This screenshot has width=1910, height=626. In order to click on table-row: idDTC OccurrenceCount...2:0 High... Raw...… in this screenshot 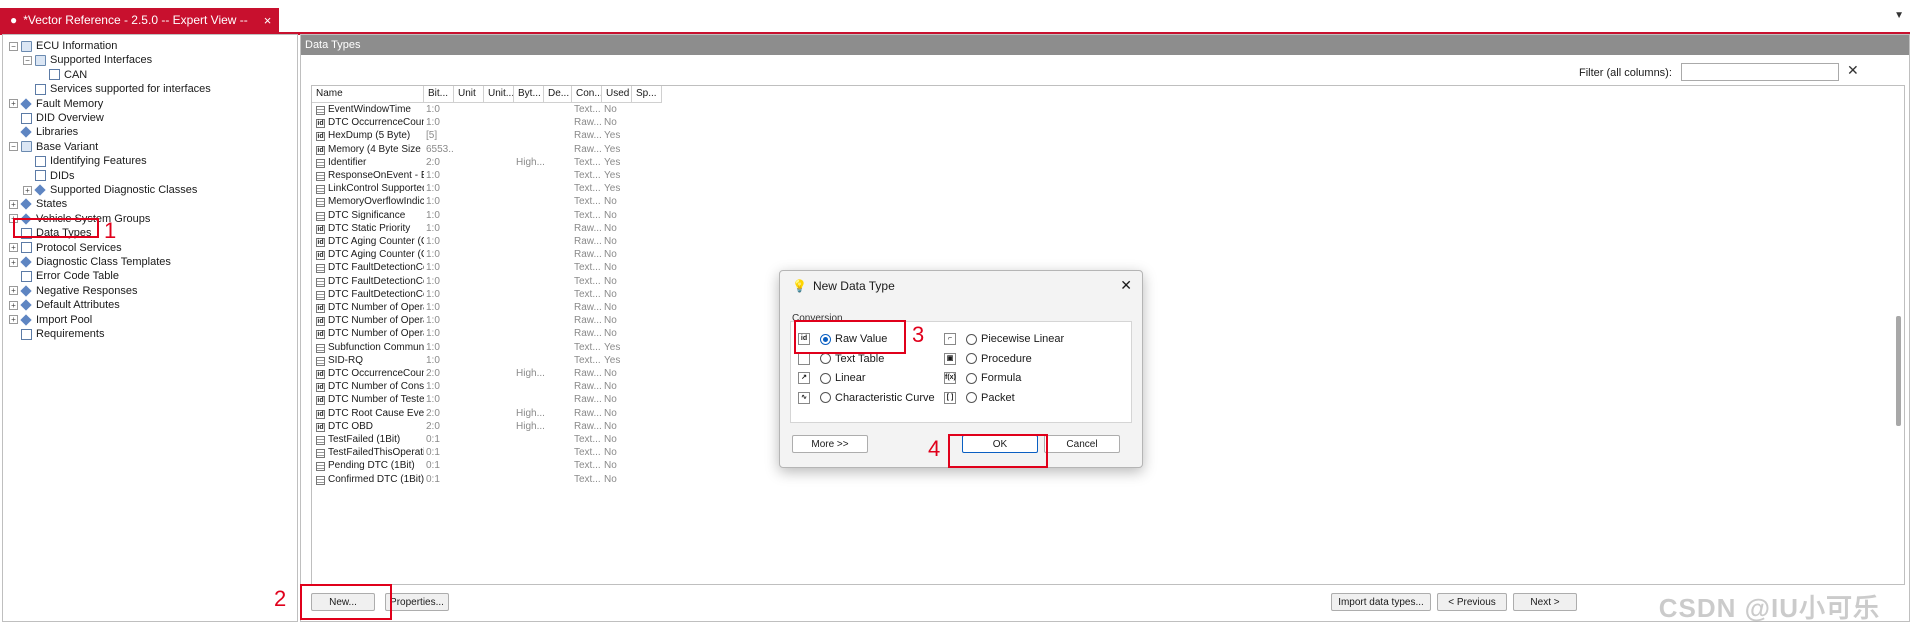, I will do `click(487, 374)`.